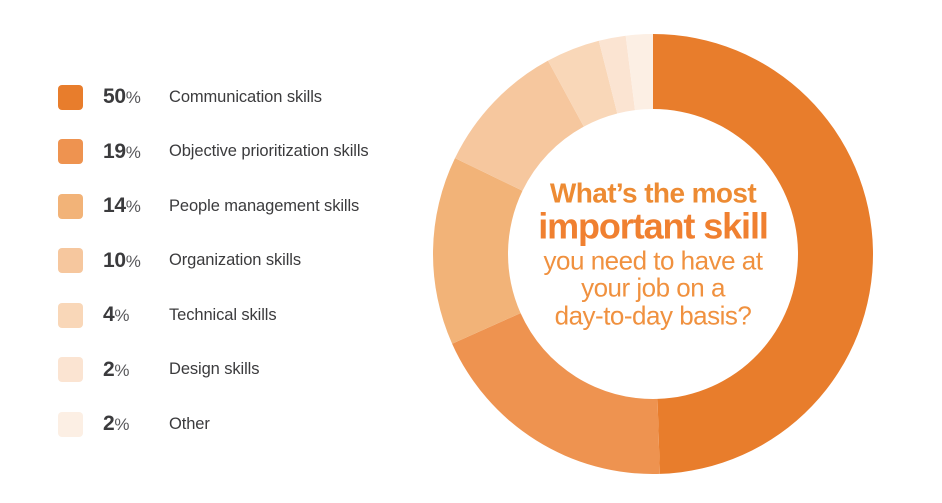 The width and height of the screenshot is (942, 503). What do you see at coordinates (235, 260) in the screenshot?
I see `legend-label: Organization skills` at bounding box center [235, 260].